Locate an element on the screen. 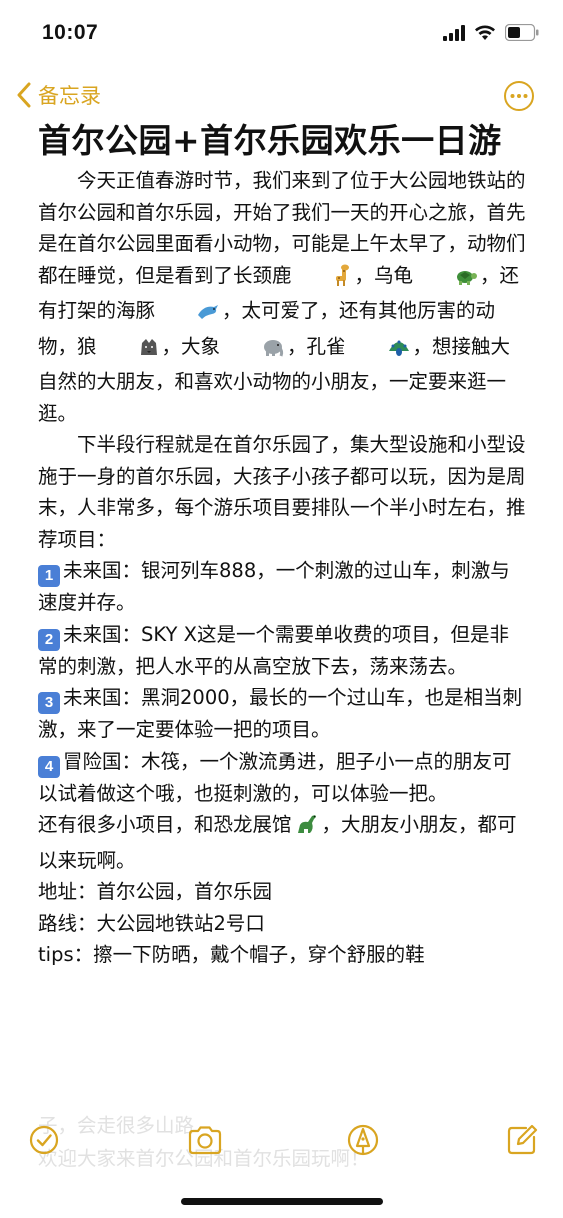  wolf-icon is located at coordinates (129, 351).